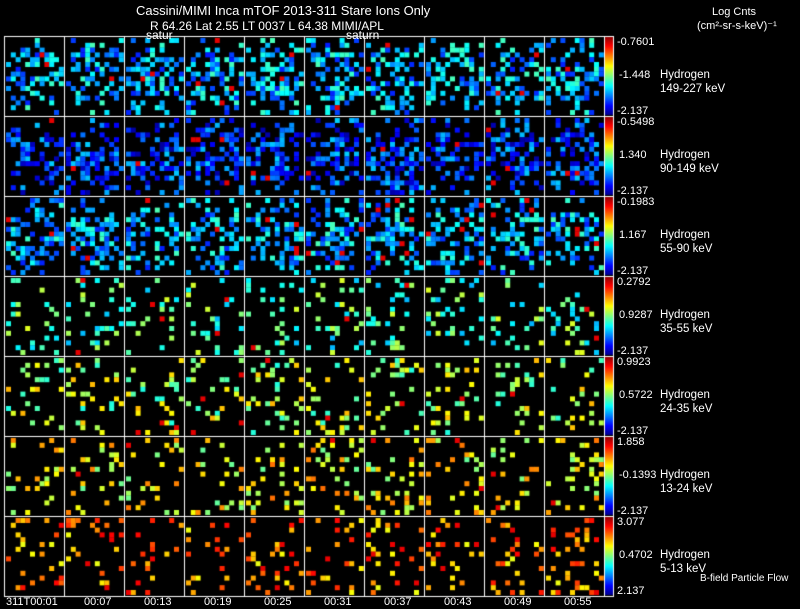 The height and width of the screenshot is (609, 800). I want to click on x-tick-label: 00:49, so click(518, 602).